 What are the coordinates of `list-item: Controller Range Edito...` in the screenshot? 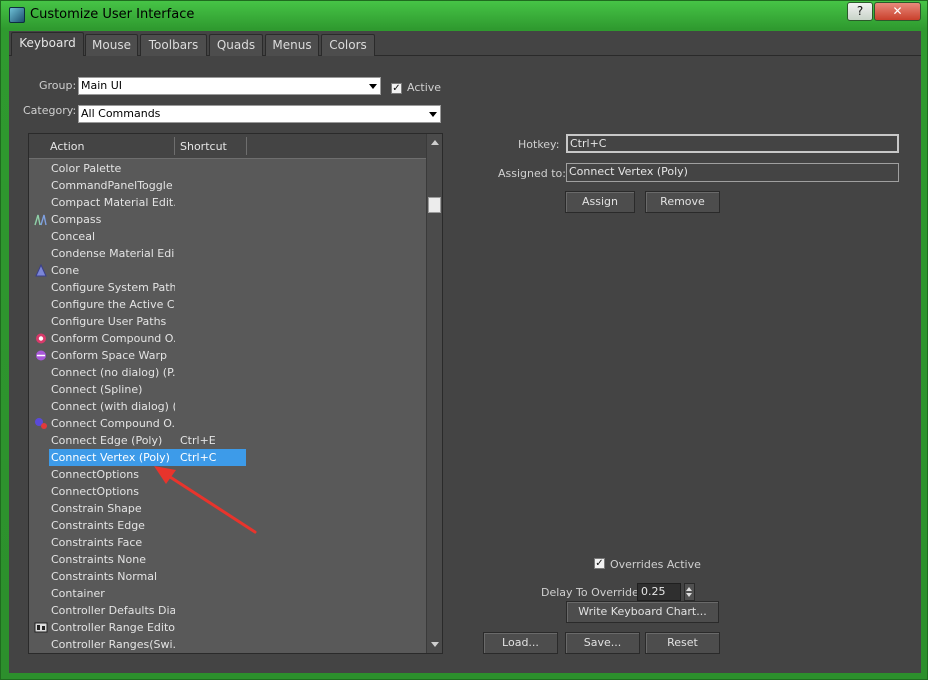 It's located at (227, 627).